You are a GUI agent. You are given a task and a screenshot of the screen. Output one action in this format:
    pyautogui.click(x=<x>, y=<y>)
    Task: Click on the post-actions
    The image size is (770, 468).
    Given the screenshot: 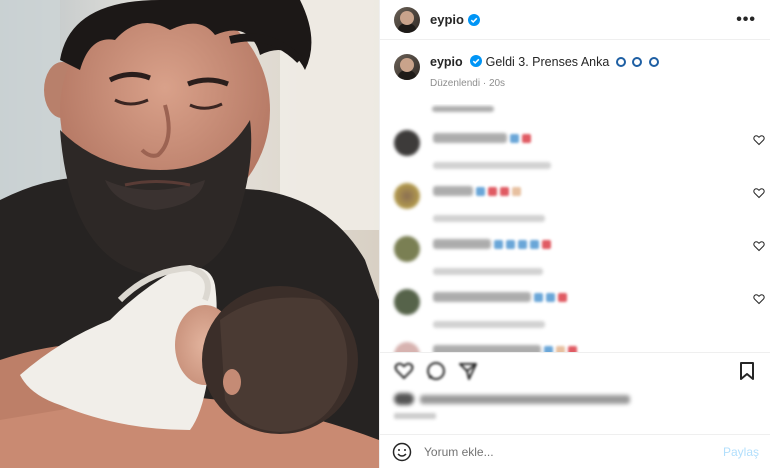 What is the action you would take?
    pyautogui.click(x=575, y=393)
    